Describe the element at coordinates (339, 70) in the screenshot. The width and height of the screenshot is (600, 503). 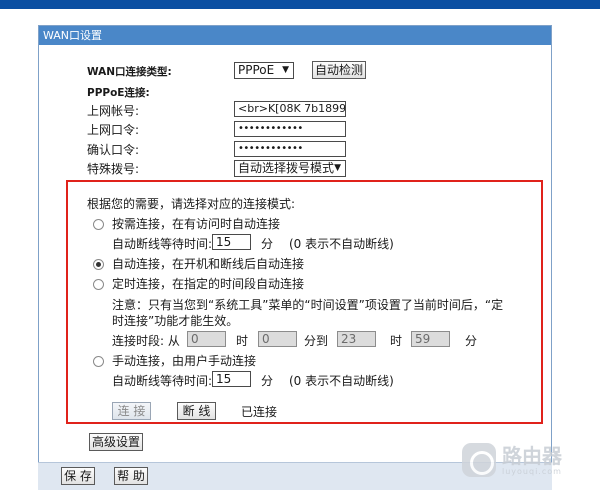
I see `auto-detect-button: 自动检测` at that location.